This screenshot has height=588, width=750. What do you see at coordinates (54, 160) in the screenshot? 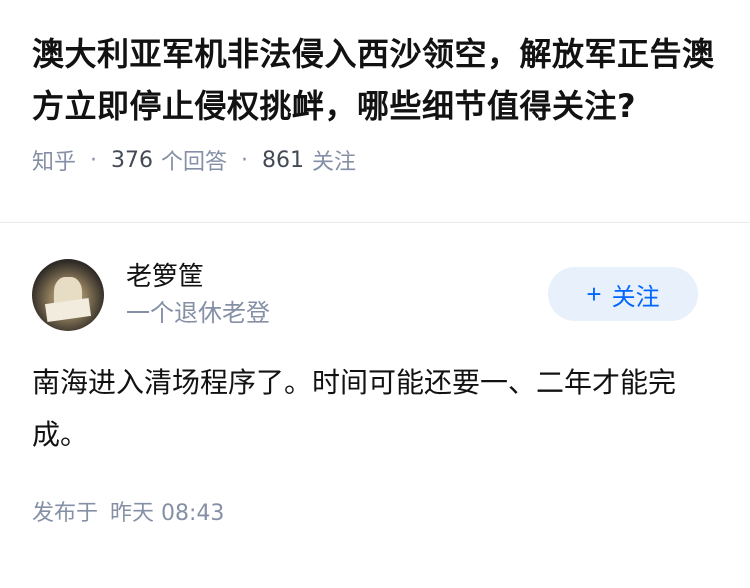
I see `source-label: 知乎` at bounding box center [54, 160].